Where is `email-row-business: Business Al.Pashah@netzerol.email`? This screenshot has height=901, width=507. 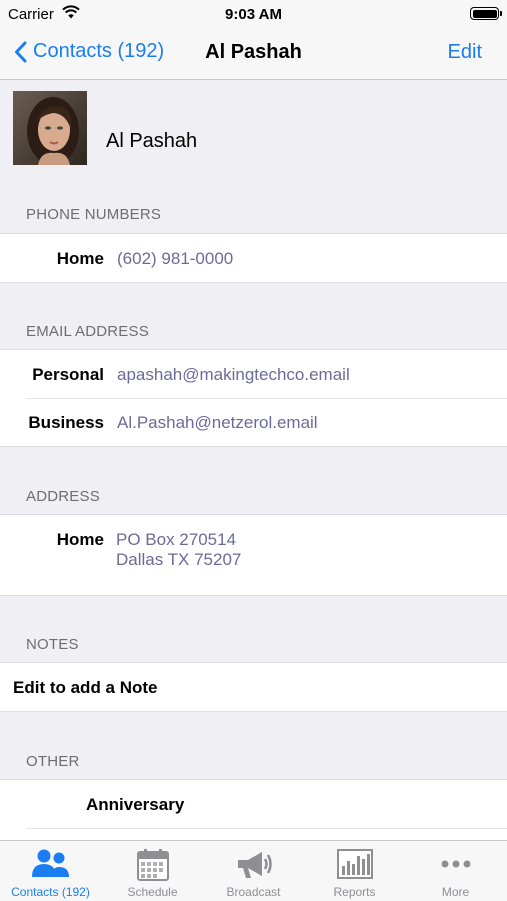 email-row-business: Business Al.Pashah@netzerol.email is located at coordinates (253, 422).